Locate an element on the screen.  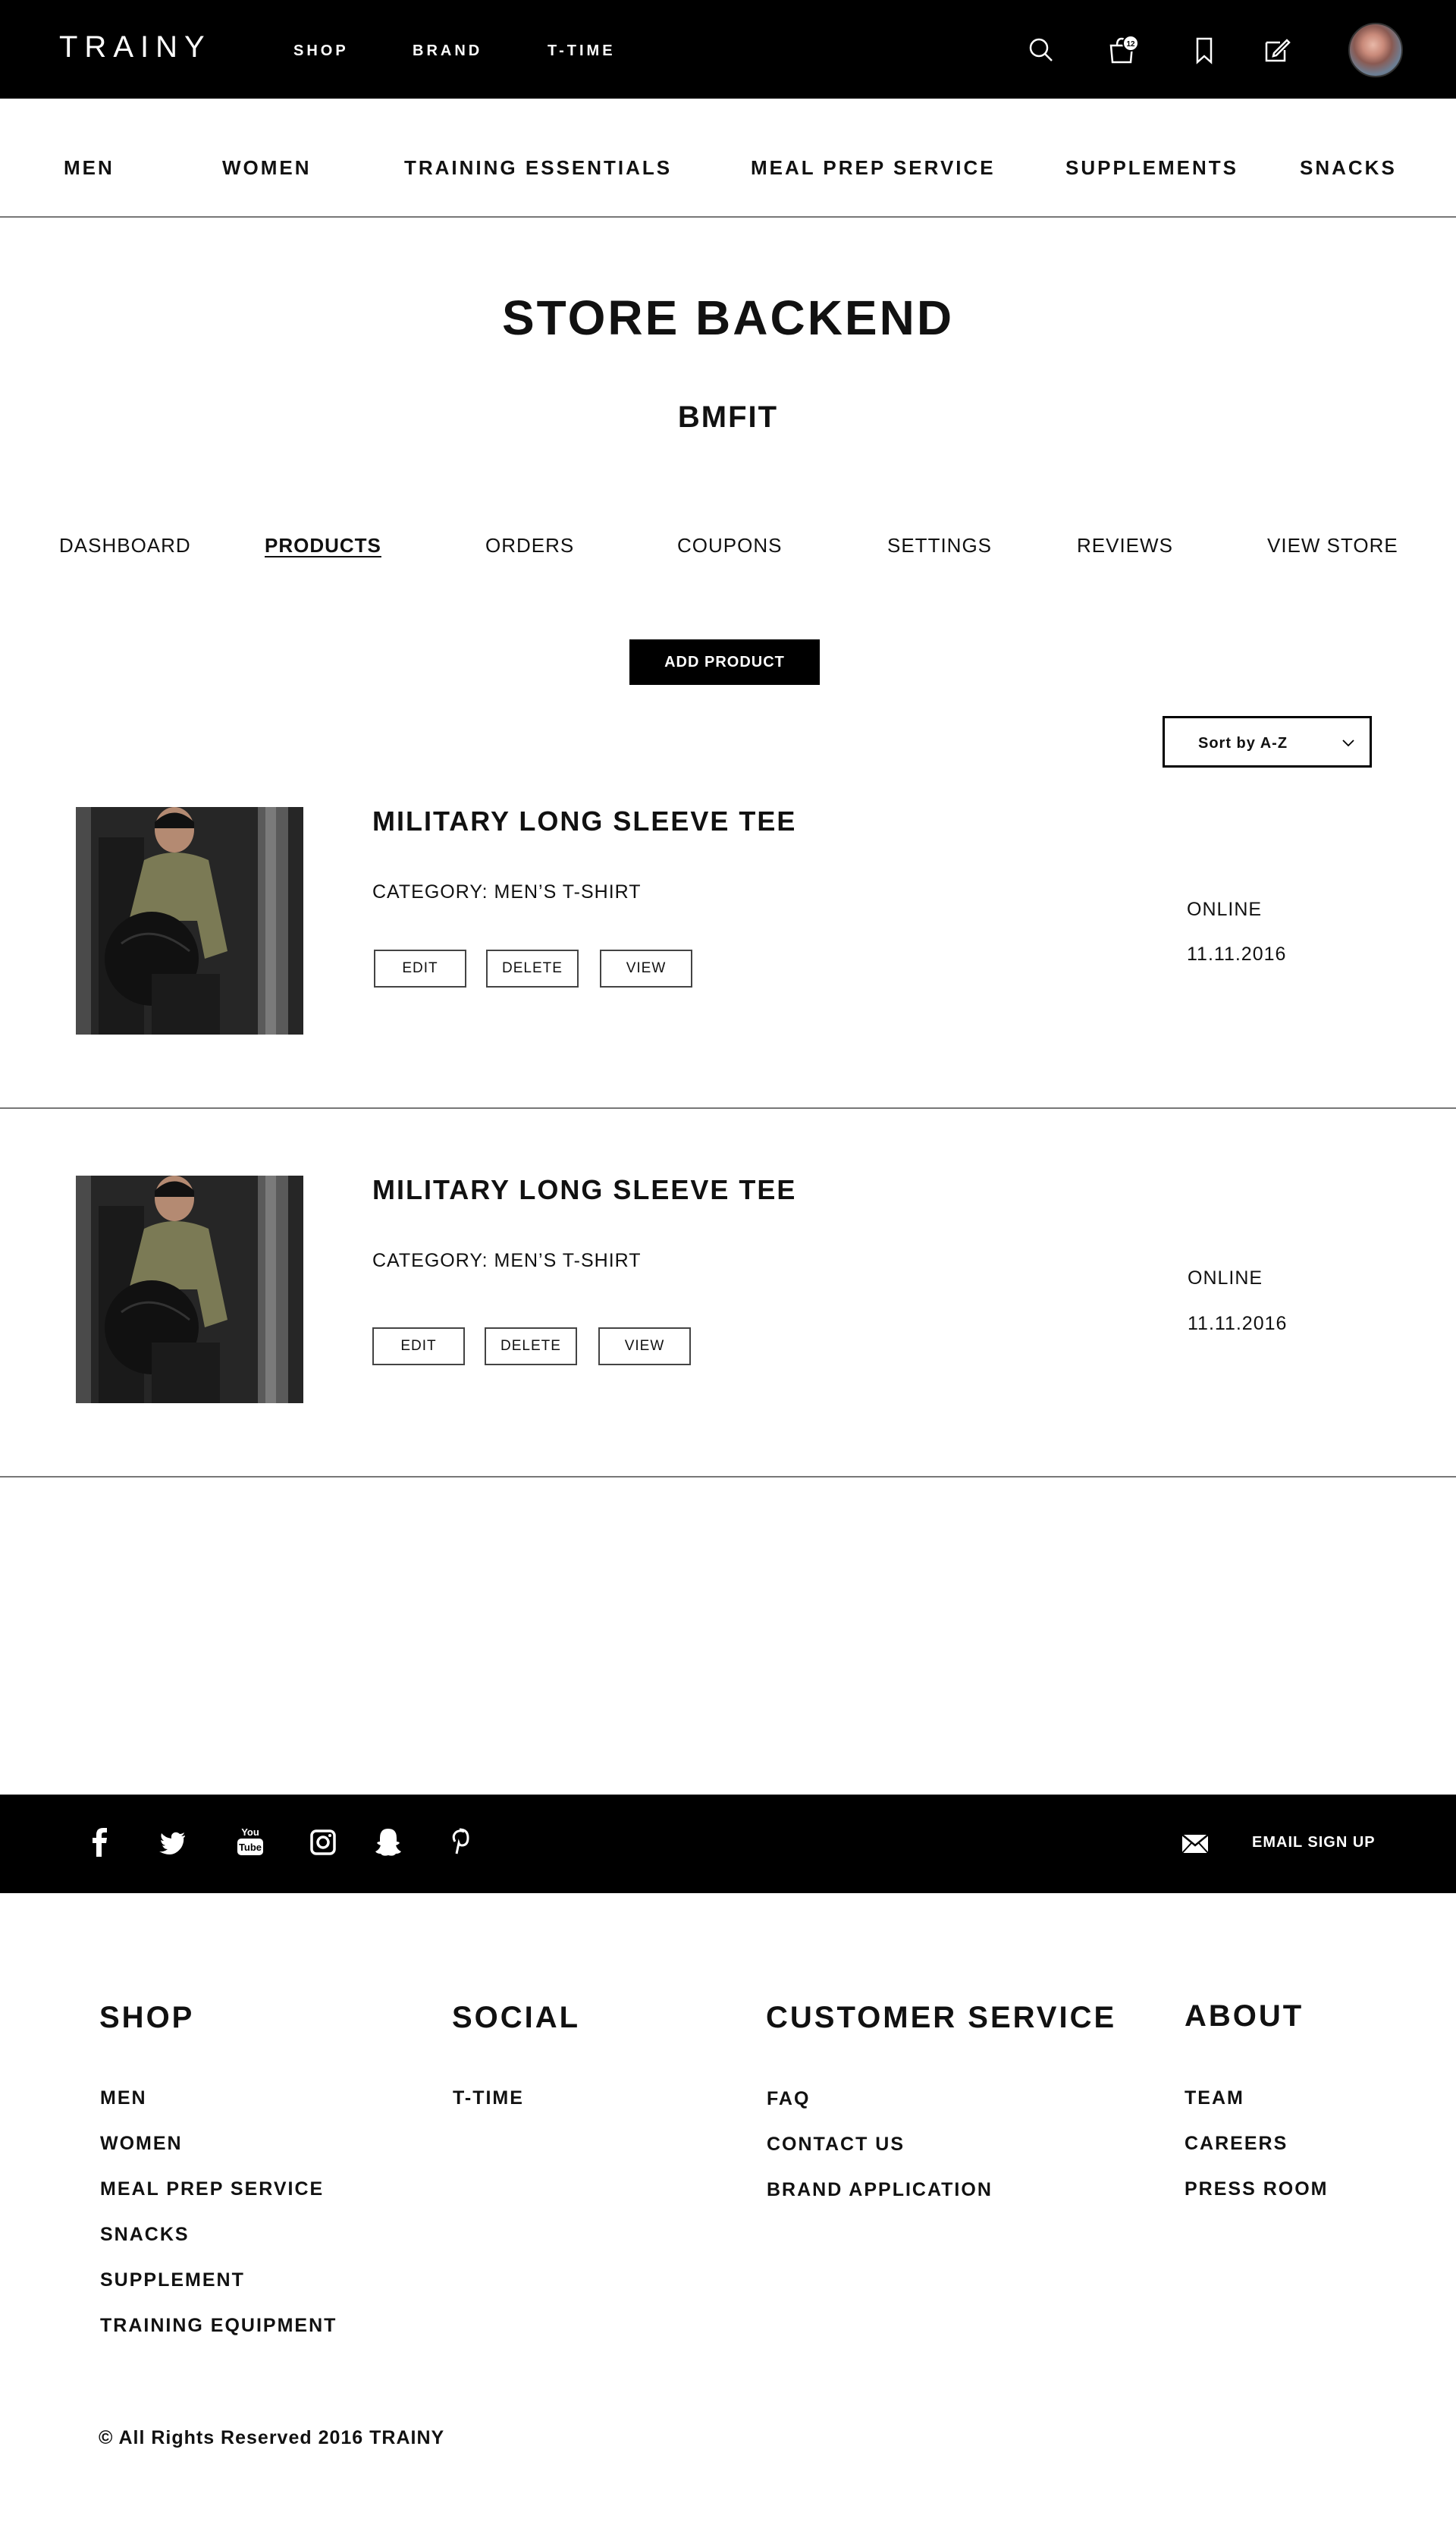
tab-products: PRODUCTS is located at coordinates (323, 545).